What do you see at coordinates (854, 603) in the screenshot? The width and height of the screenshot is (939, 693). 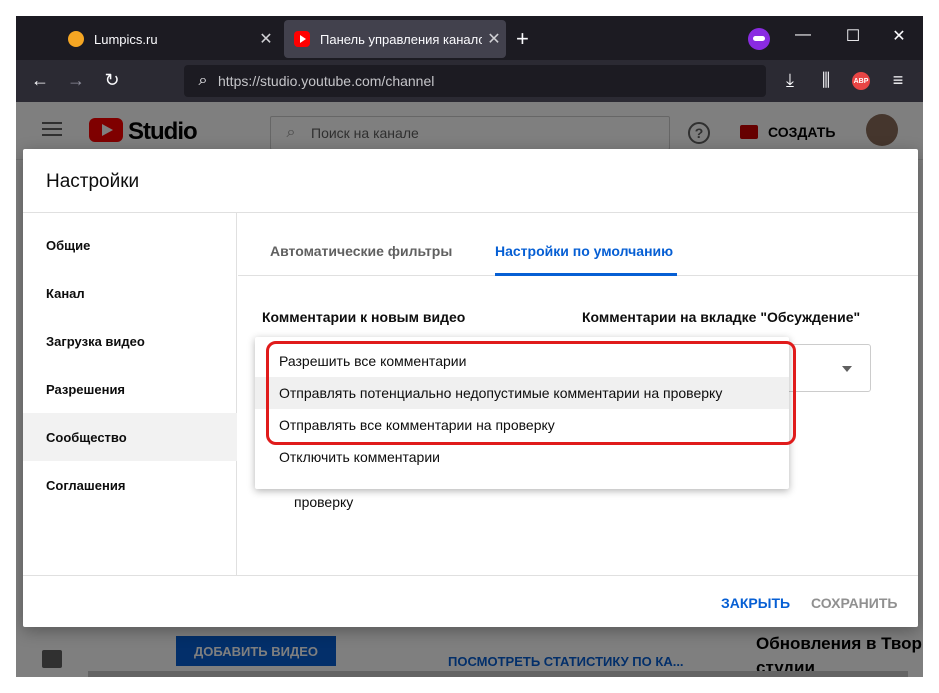 I see `save-button: СОХРАНИТЬ` at bounding box center [854, 603].